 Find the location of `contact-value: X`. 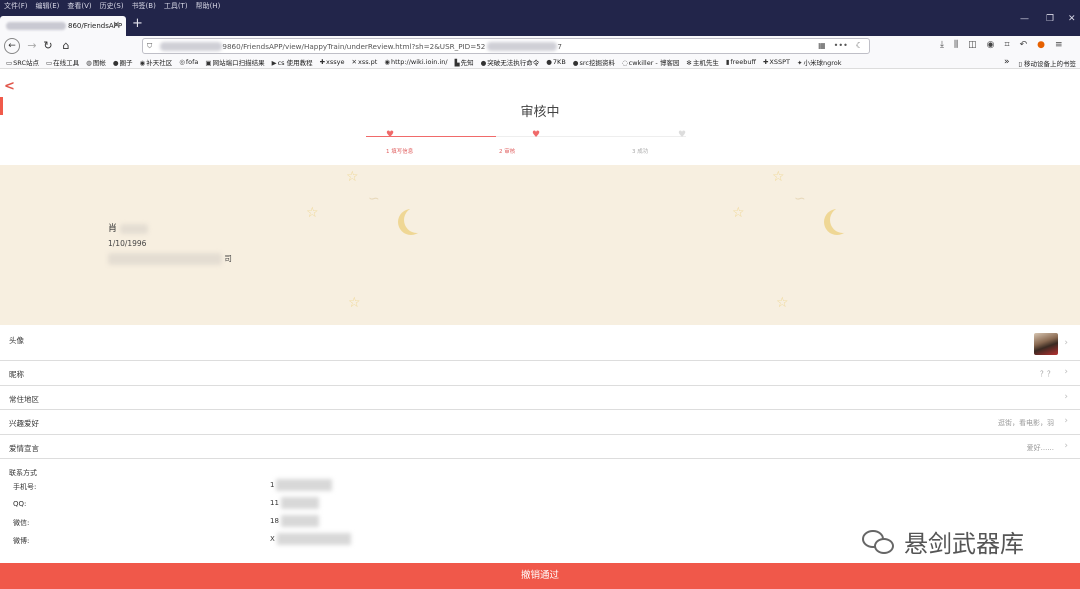

contact-value: X is located at coordinates (310, 539).